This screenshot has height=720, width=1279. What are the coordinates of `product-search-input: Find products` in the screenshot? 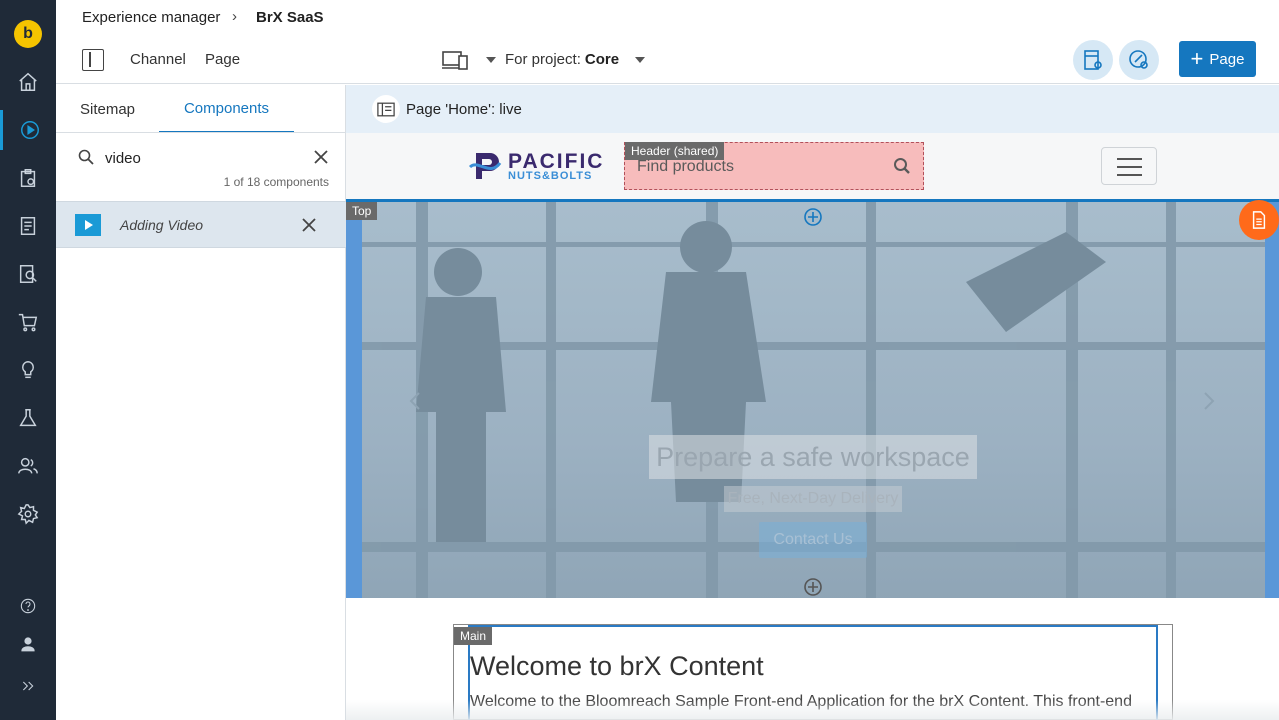 It's located at (685, 167).